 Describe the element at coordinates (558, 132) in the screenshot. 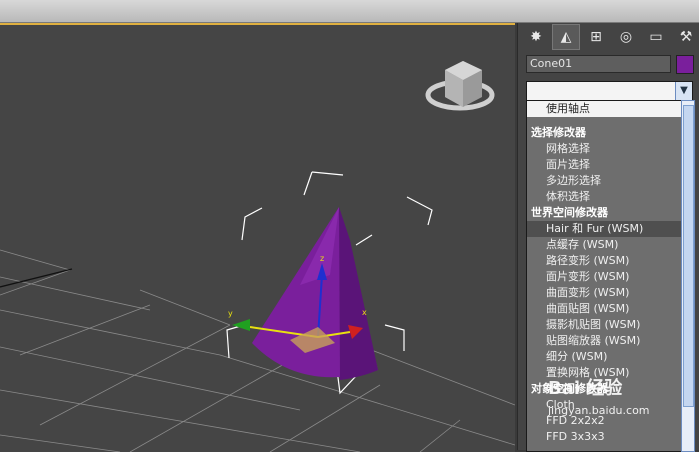

I see `list-group-header: 选择修改器` at that location.